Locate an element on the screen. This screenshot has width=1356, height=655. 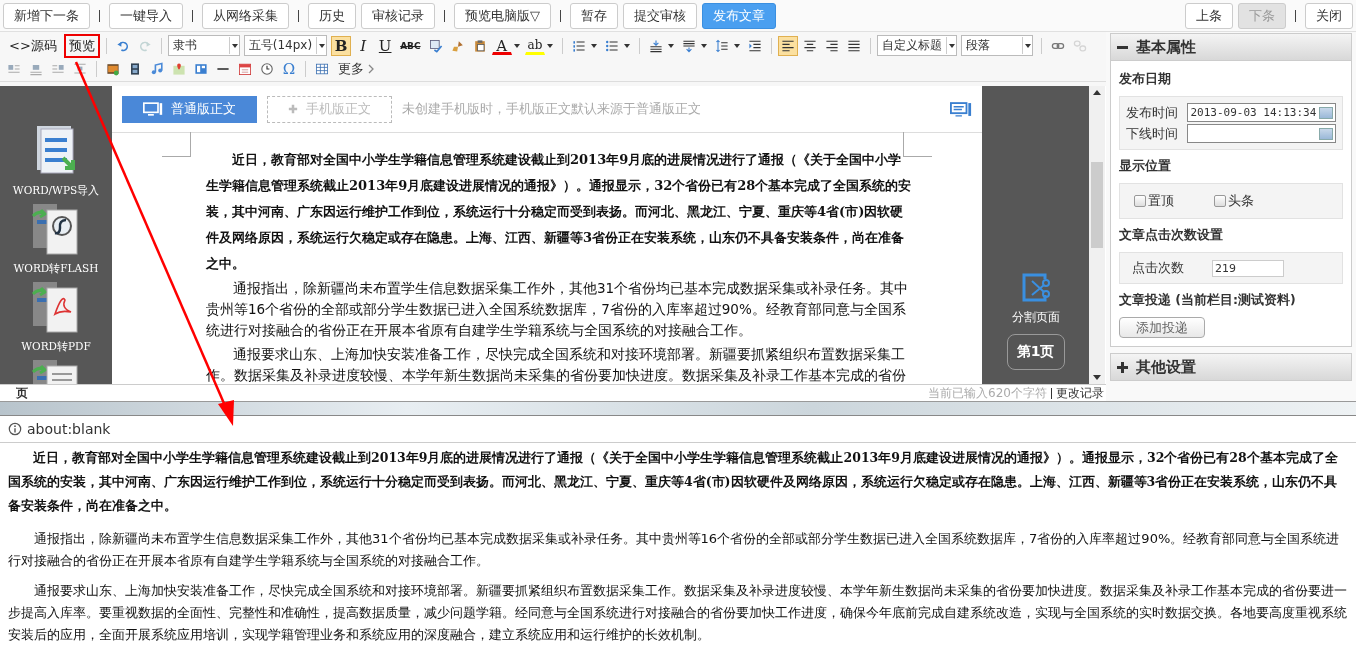
toolbar-button: 暂存 is located at coordinates (594, 15).